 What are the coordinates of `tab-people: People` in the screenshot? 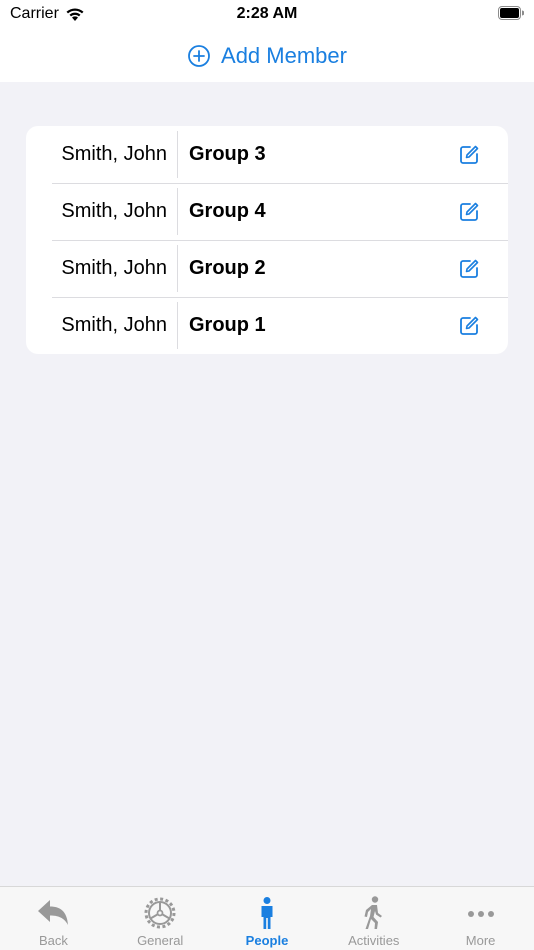 It's located at (267, 918).